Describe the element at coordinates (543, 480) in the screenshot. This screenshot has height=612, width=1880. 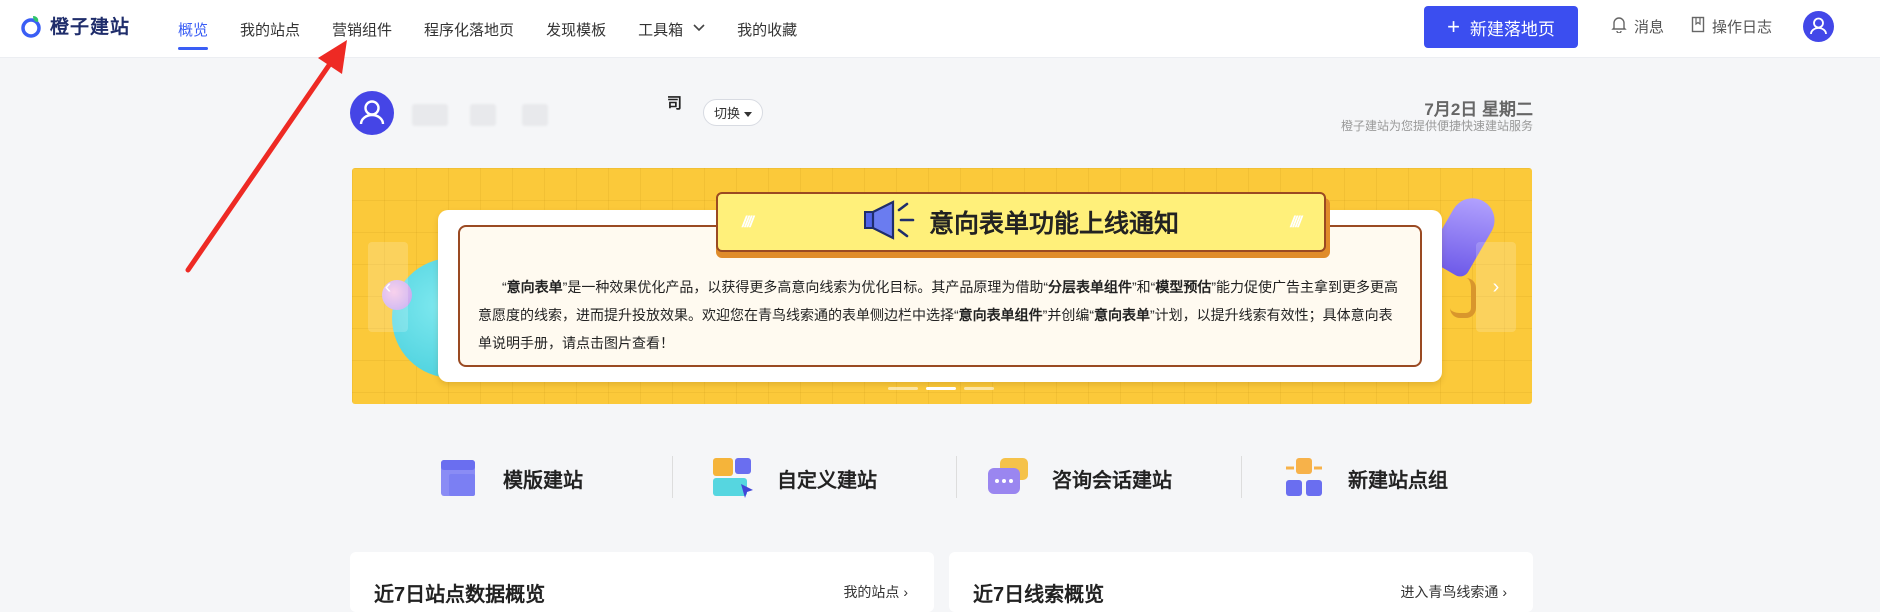
I see `quick-action-label: 模版建站` at that location.